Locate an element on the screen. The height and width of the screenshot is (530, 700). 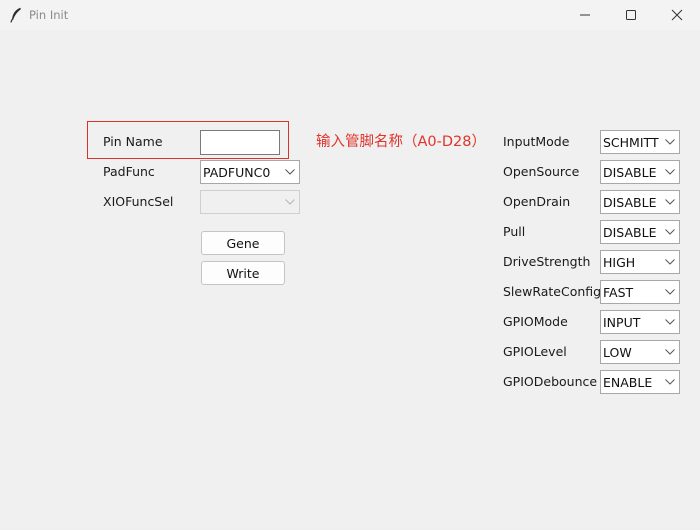
pin-name-input is located at coordinates (240, 142).